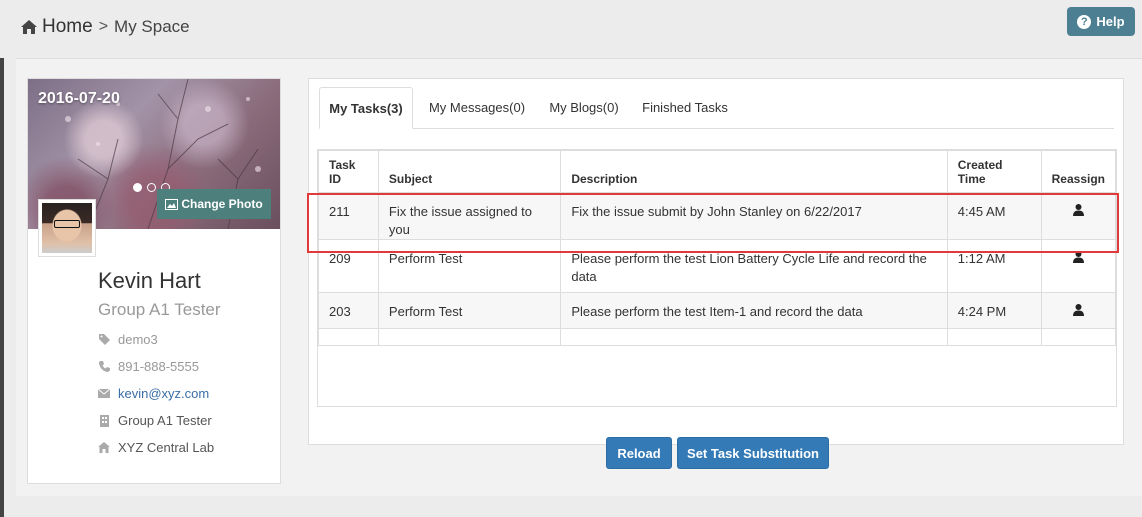 The height and width of the screenshot is (517, 1142). Describe the element at coordinates (994, 266) in the screenshot. I see `cell-created-time: 1:12 AM` at that location.